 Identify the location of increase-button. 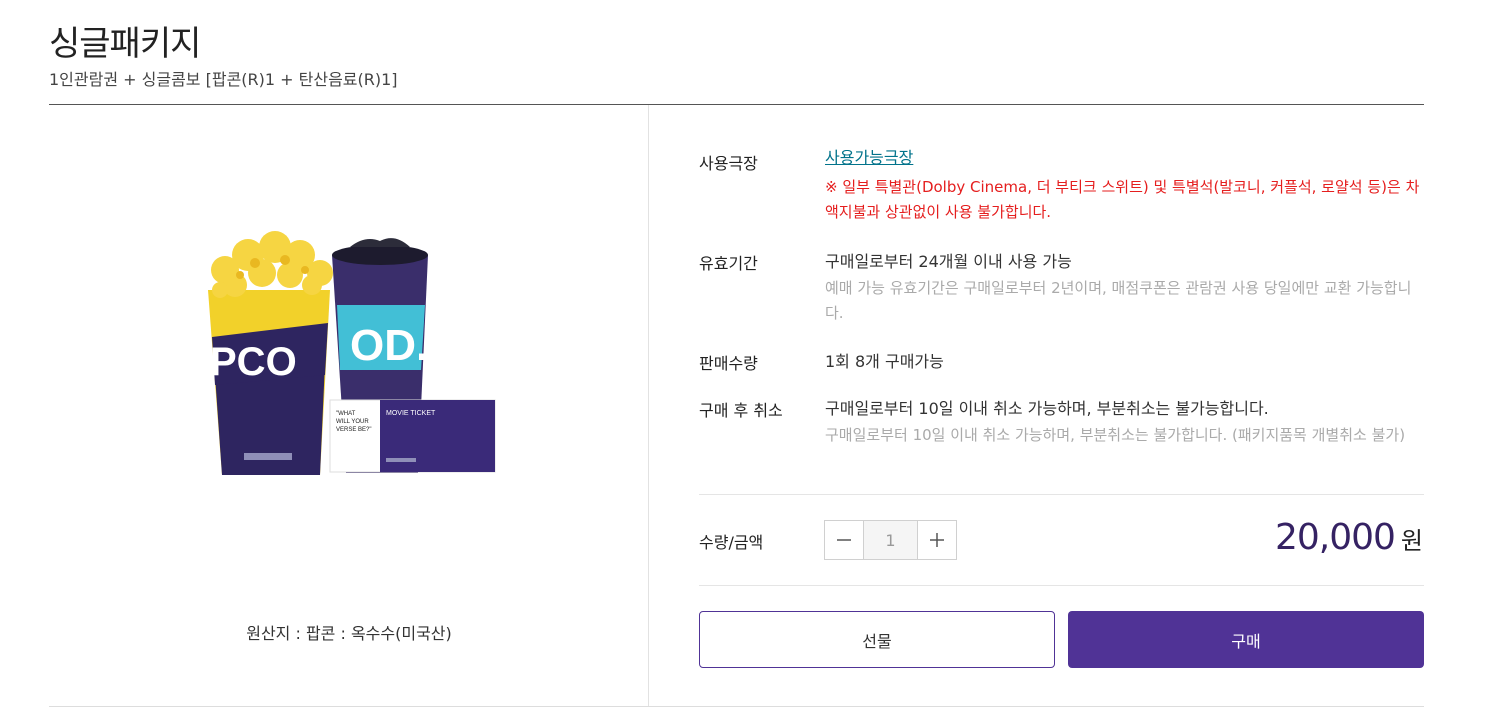
(937, 540).